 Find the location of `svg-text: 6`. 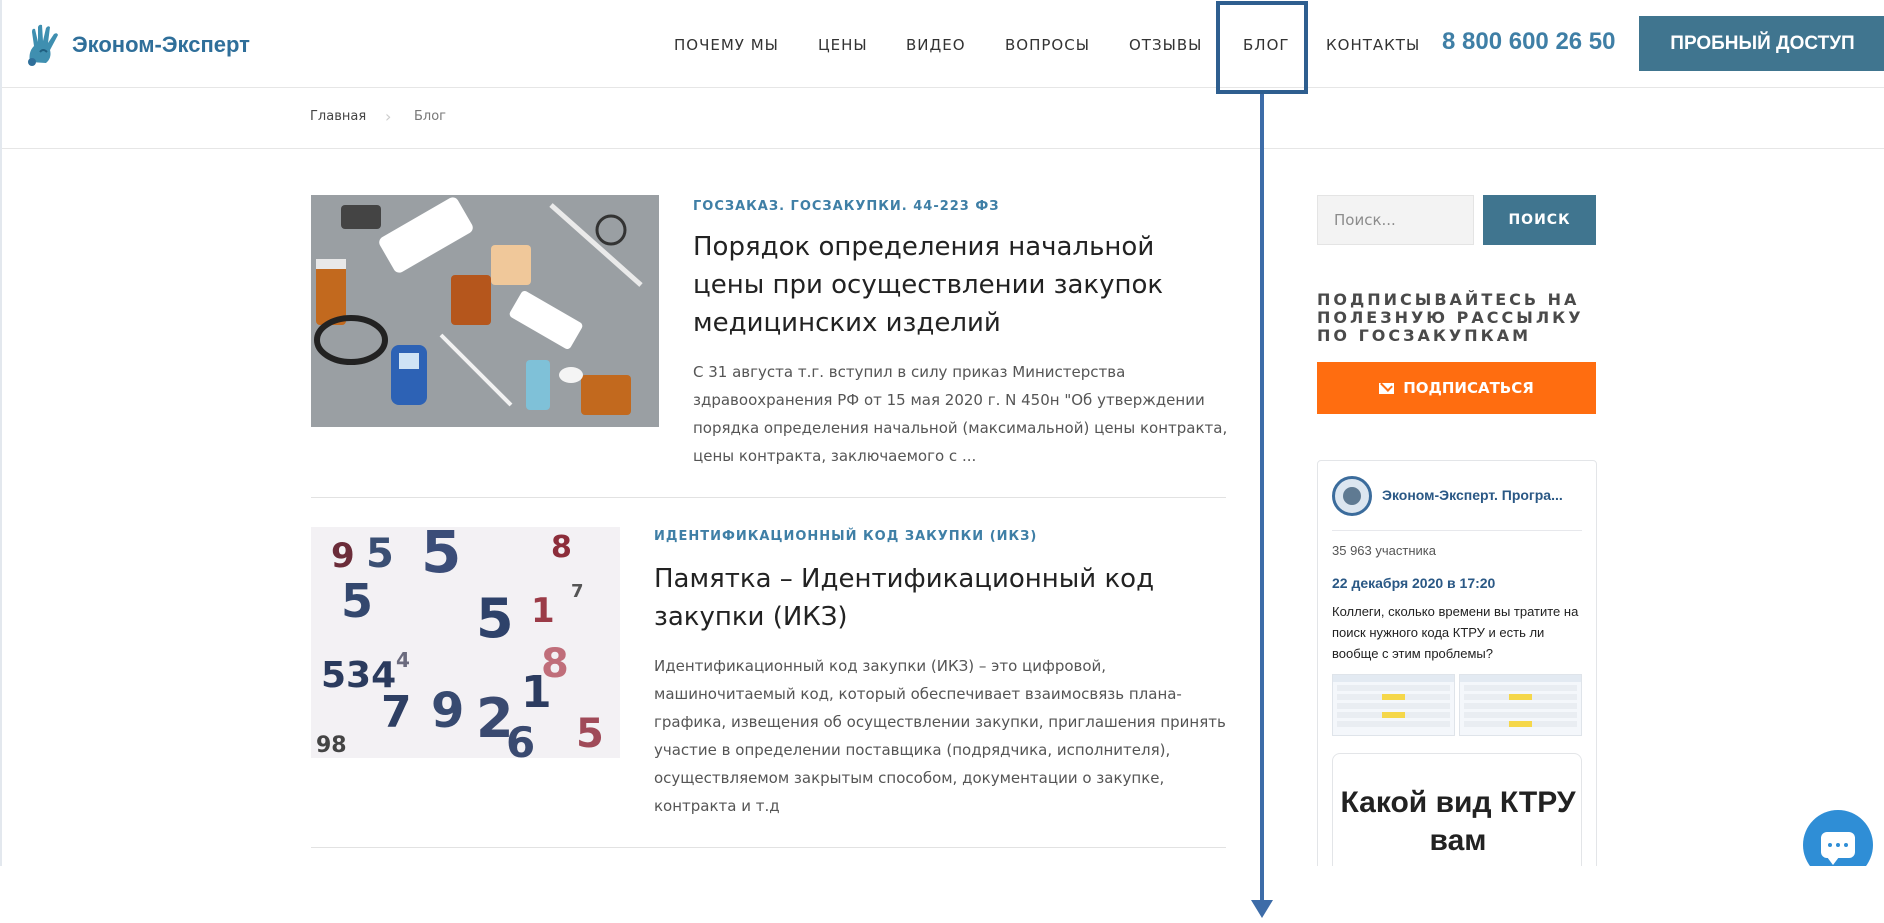

svg-text: 6 is located at coordinates (520, 738).